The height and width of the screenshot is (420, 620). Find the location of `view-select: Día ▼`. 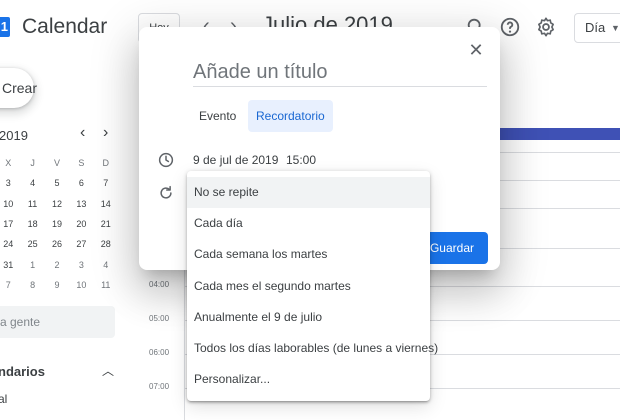

view-select: Día ▼ is located at coordinates (597, 28).